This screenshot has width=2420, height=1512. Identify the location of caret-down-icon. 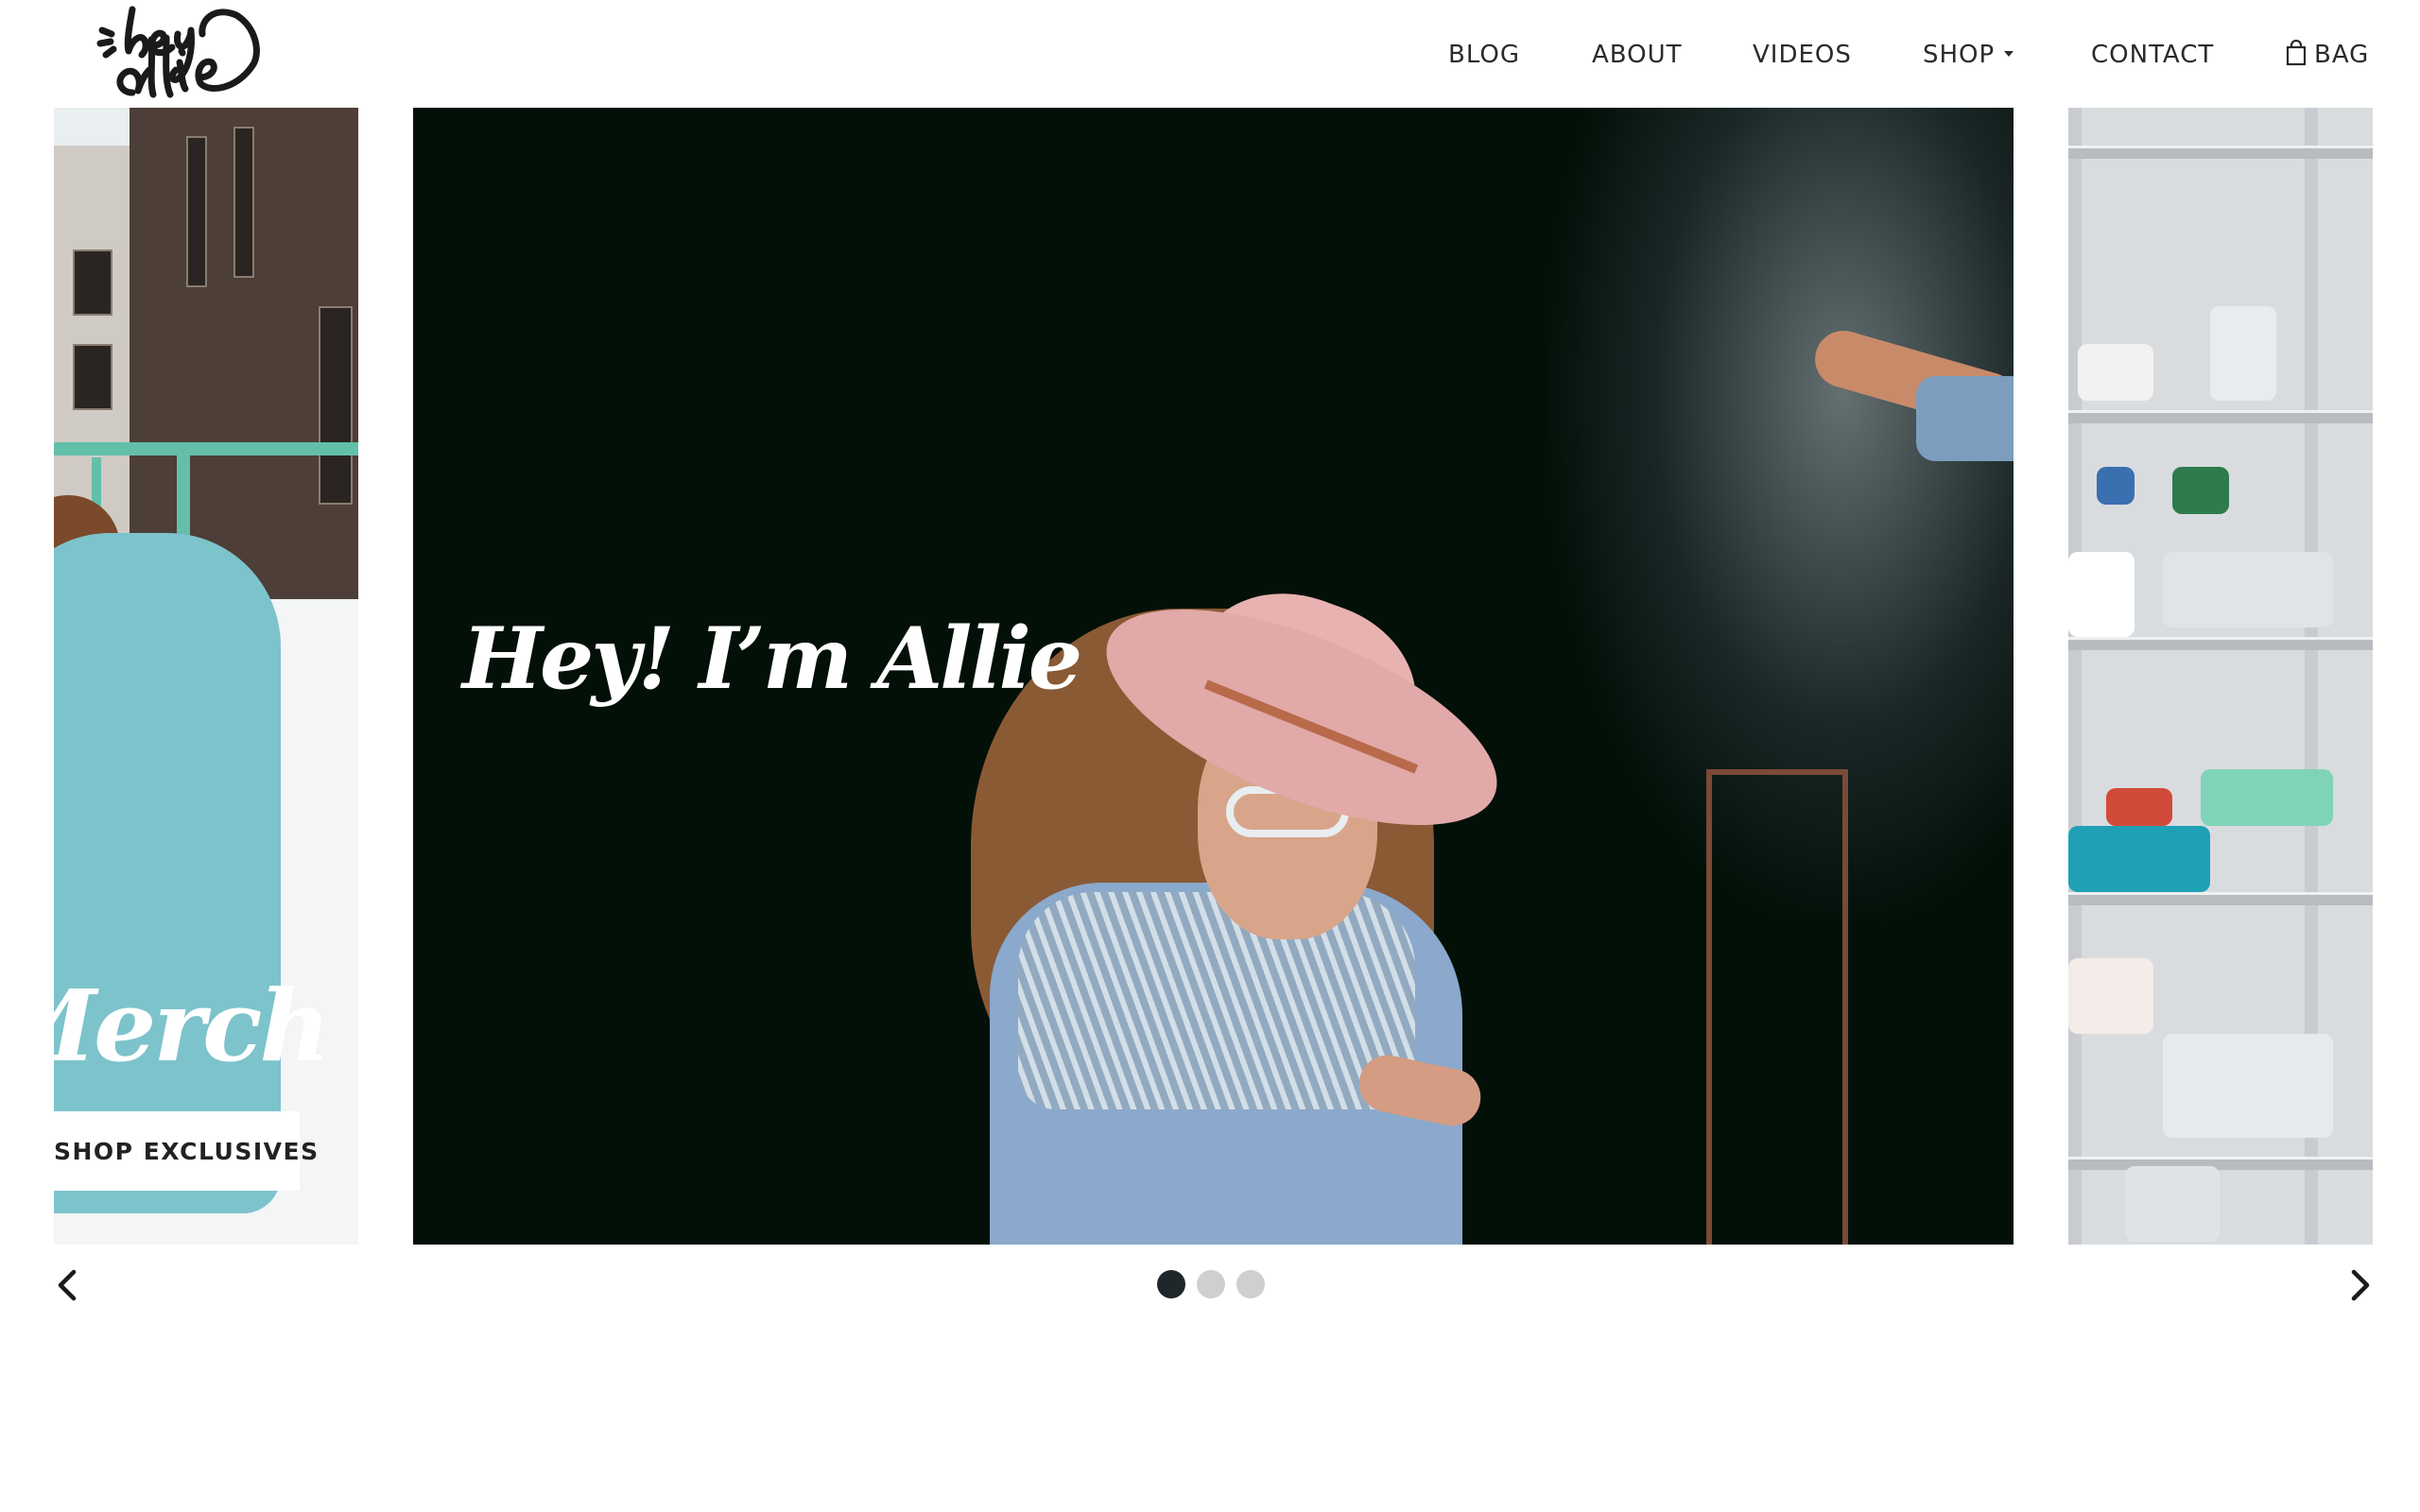
(2009, 53).